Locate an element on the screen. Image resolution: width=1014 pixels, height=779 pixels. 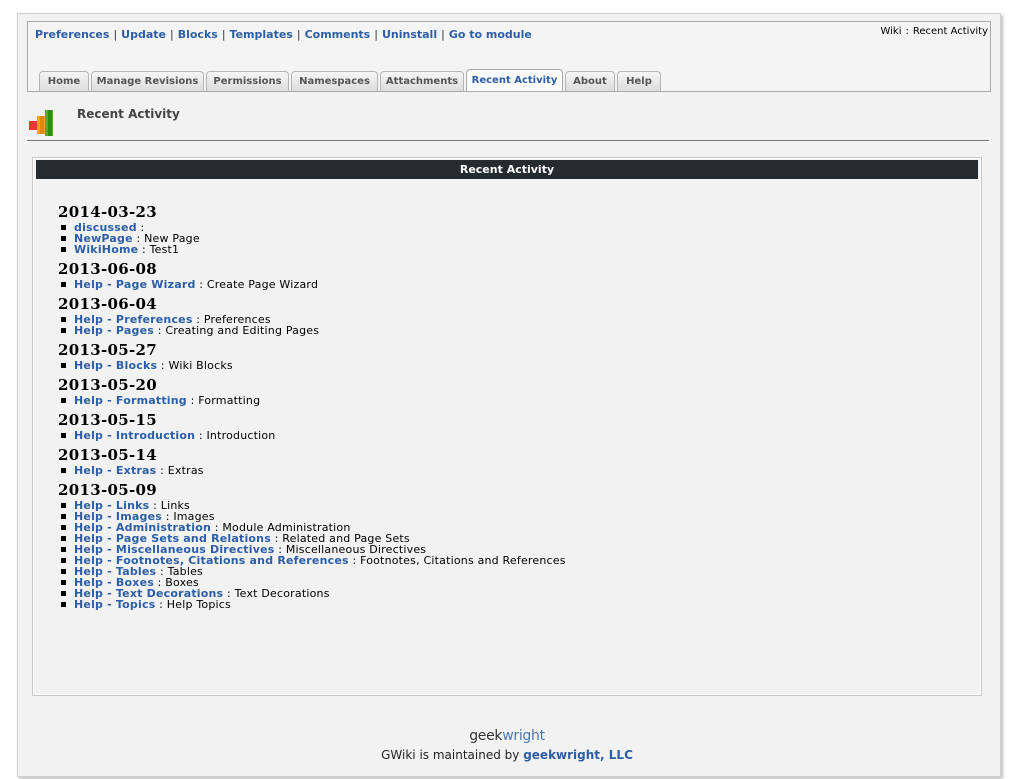
tab-attachments: Attachments is located at coordinates (422, 81).